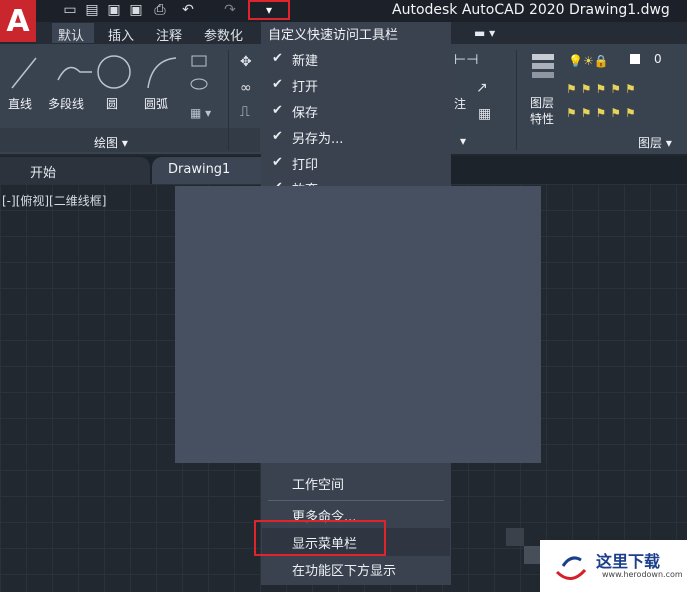 This screenshot has width=687, height=592. Describe the element at coordinates (24, 73) in the screenshot. I see `line-tool-icon` at that location.